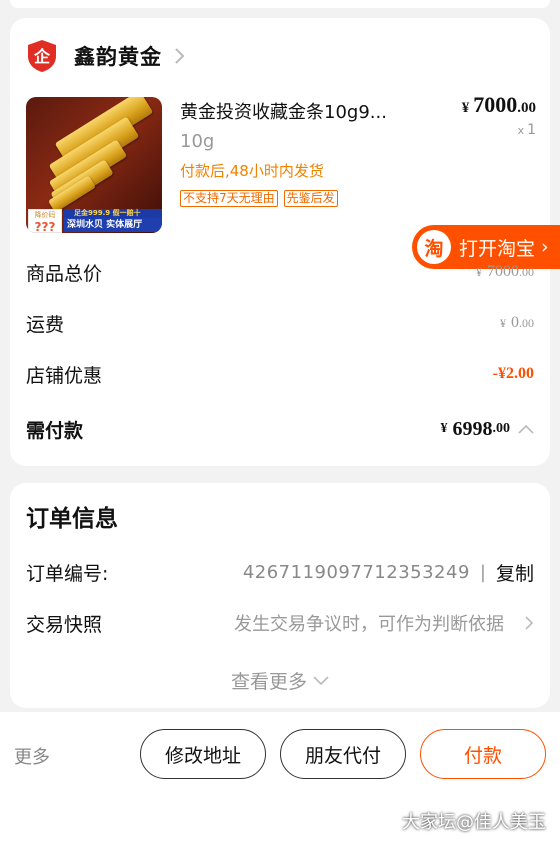 This screenshot has width=560, height=845. I want to click on product-quantity: x1, so click(527, 130).